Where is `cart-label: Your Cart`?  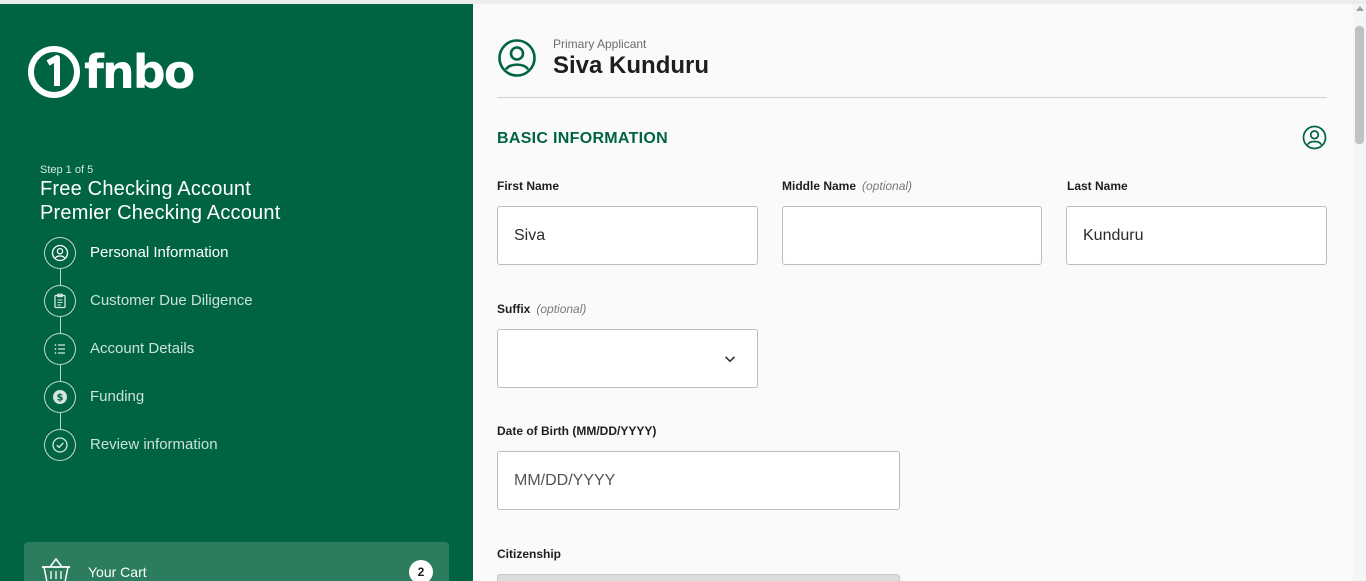 cart-label: Your Cart is located at coordinates (117, 572).